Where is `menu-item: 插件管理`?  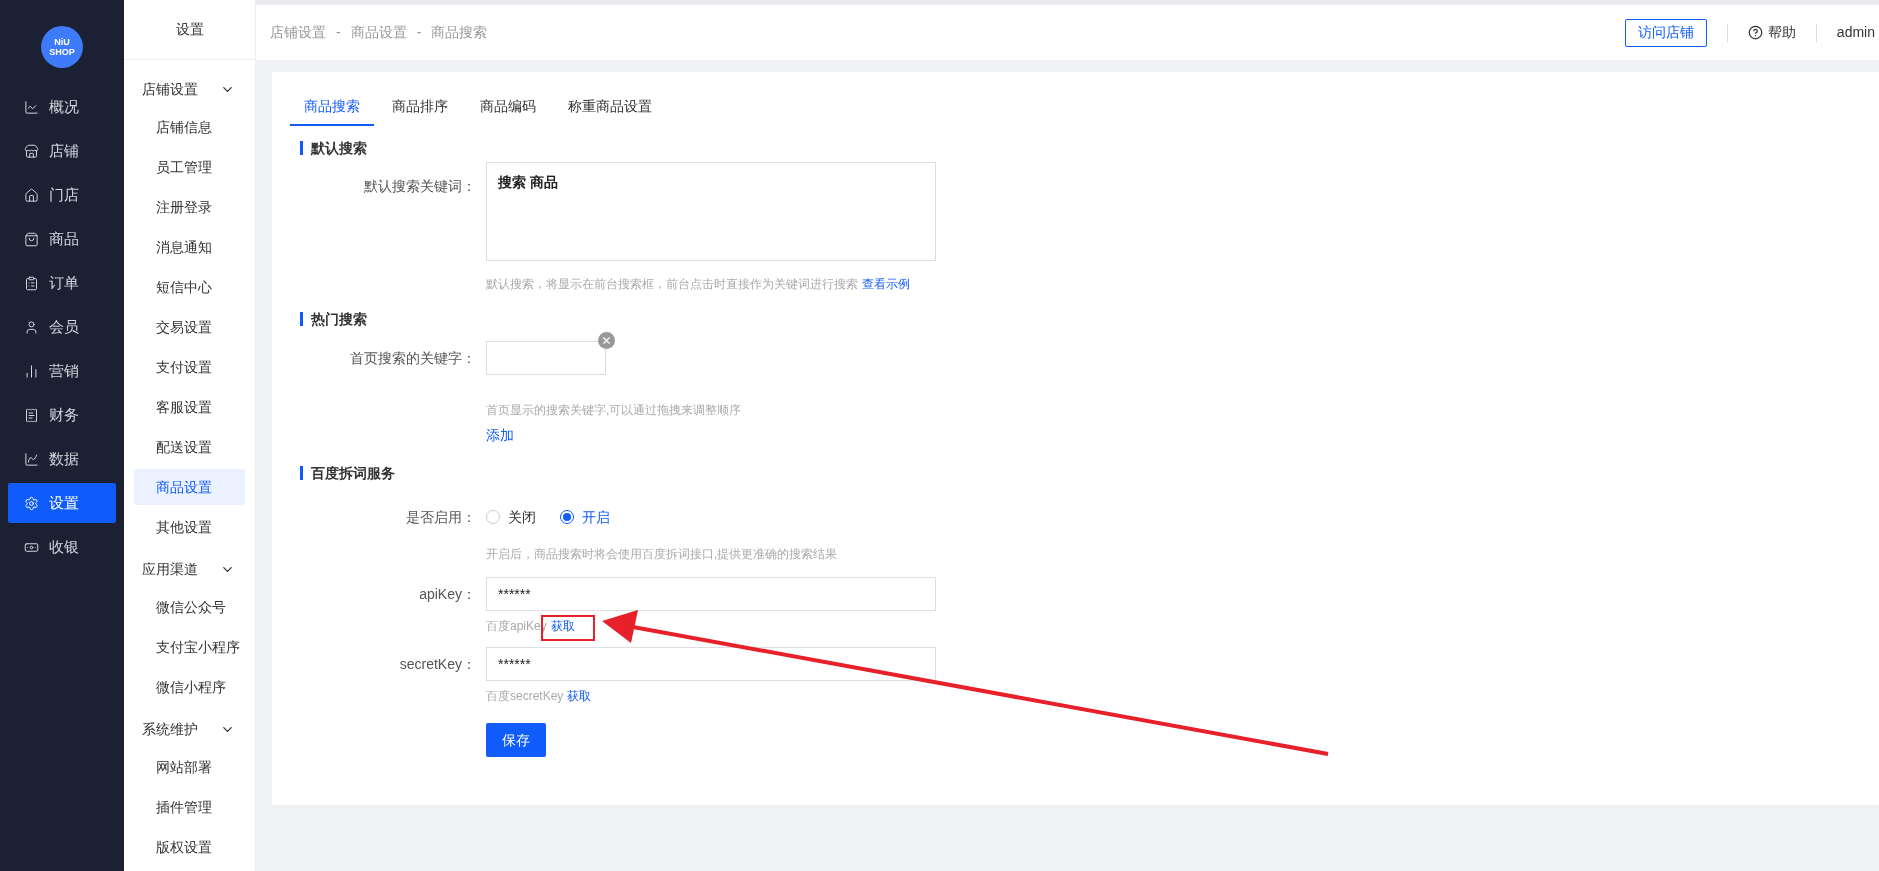 menu-item: 插件管理 is located at coordinates (189, 807).